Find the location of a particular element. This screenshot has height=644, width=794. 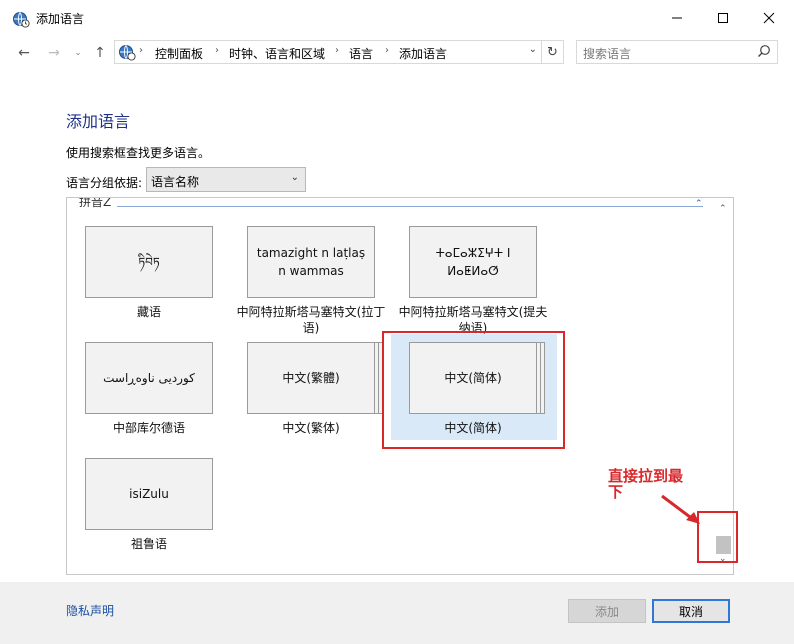

address-bar: › 控制面板 › 时钟、语言和区域 › 语言 › 添加语言 ⌄ ↻ is located at coordinates (339, 52).